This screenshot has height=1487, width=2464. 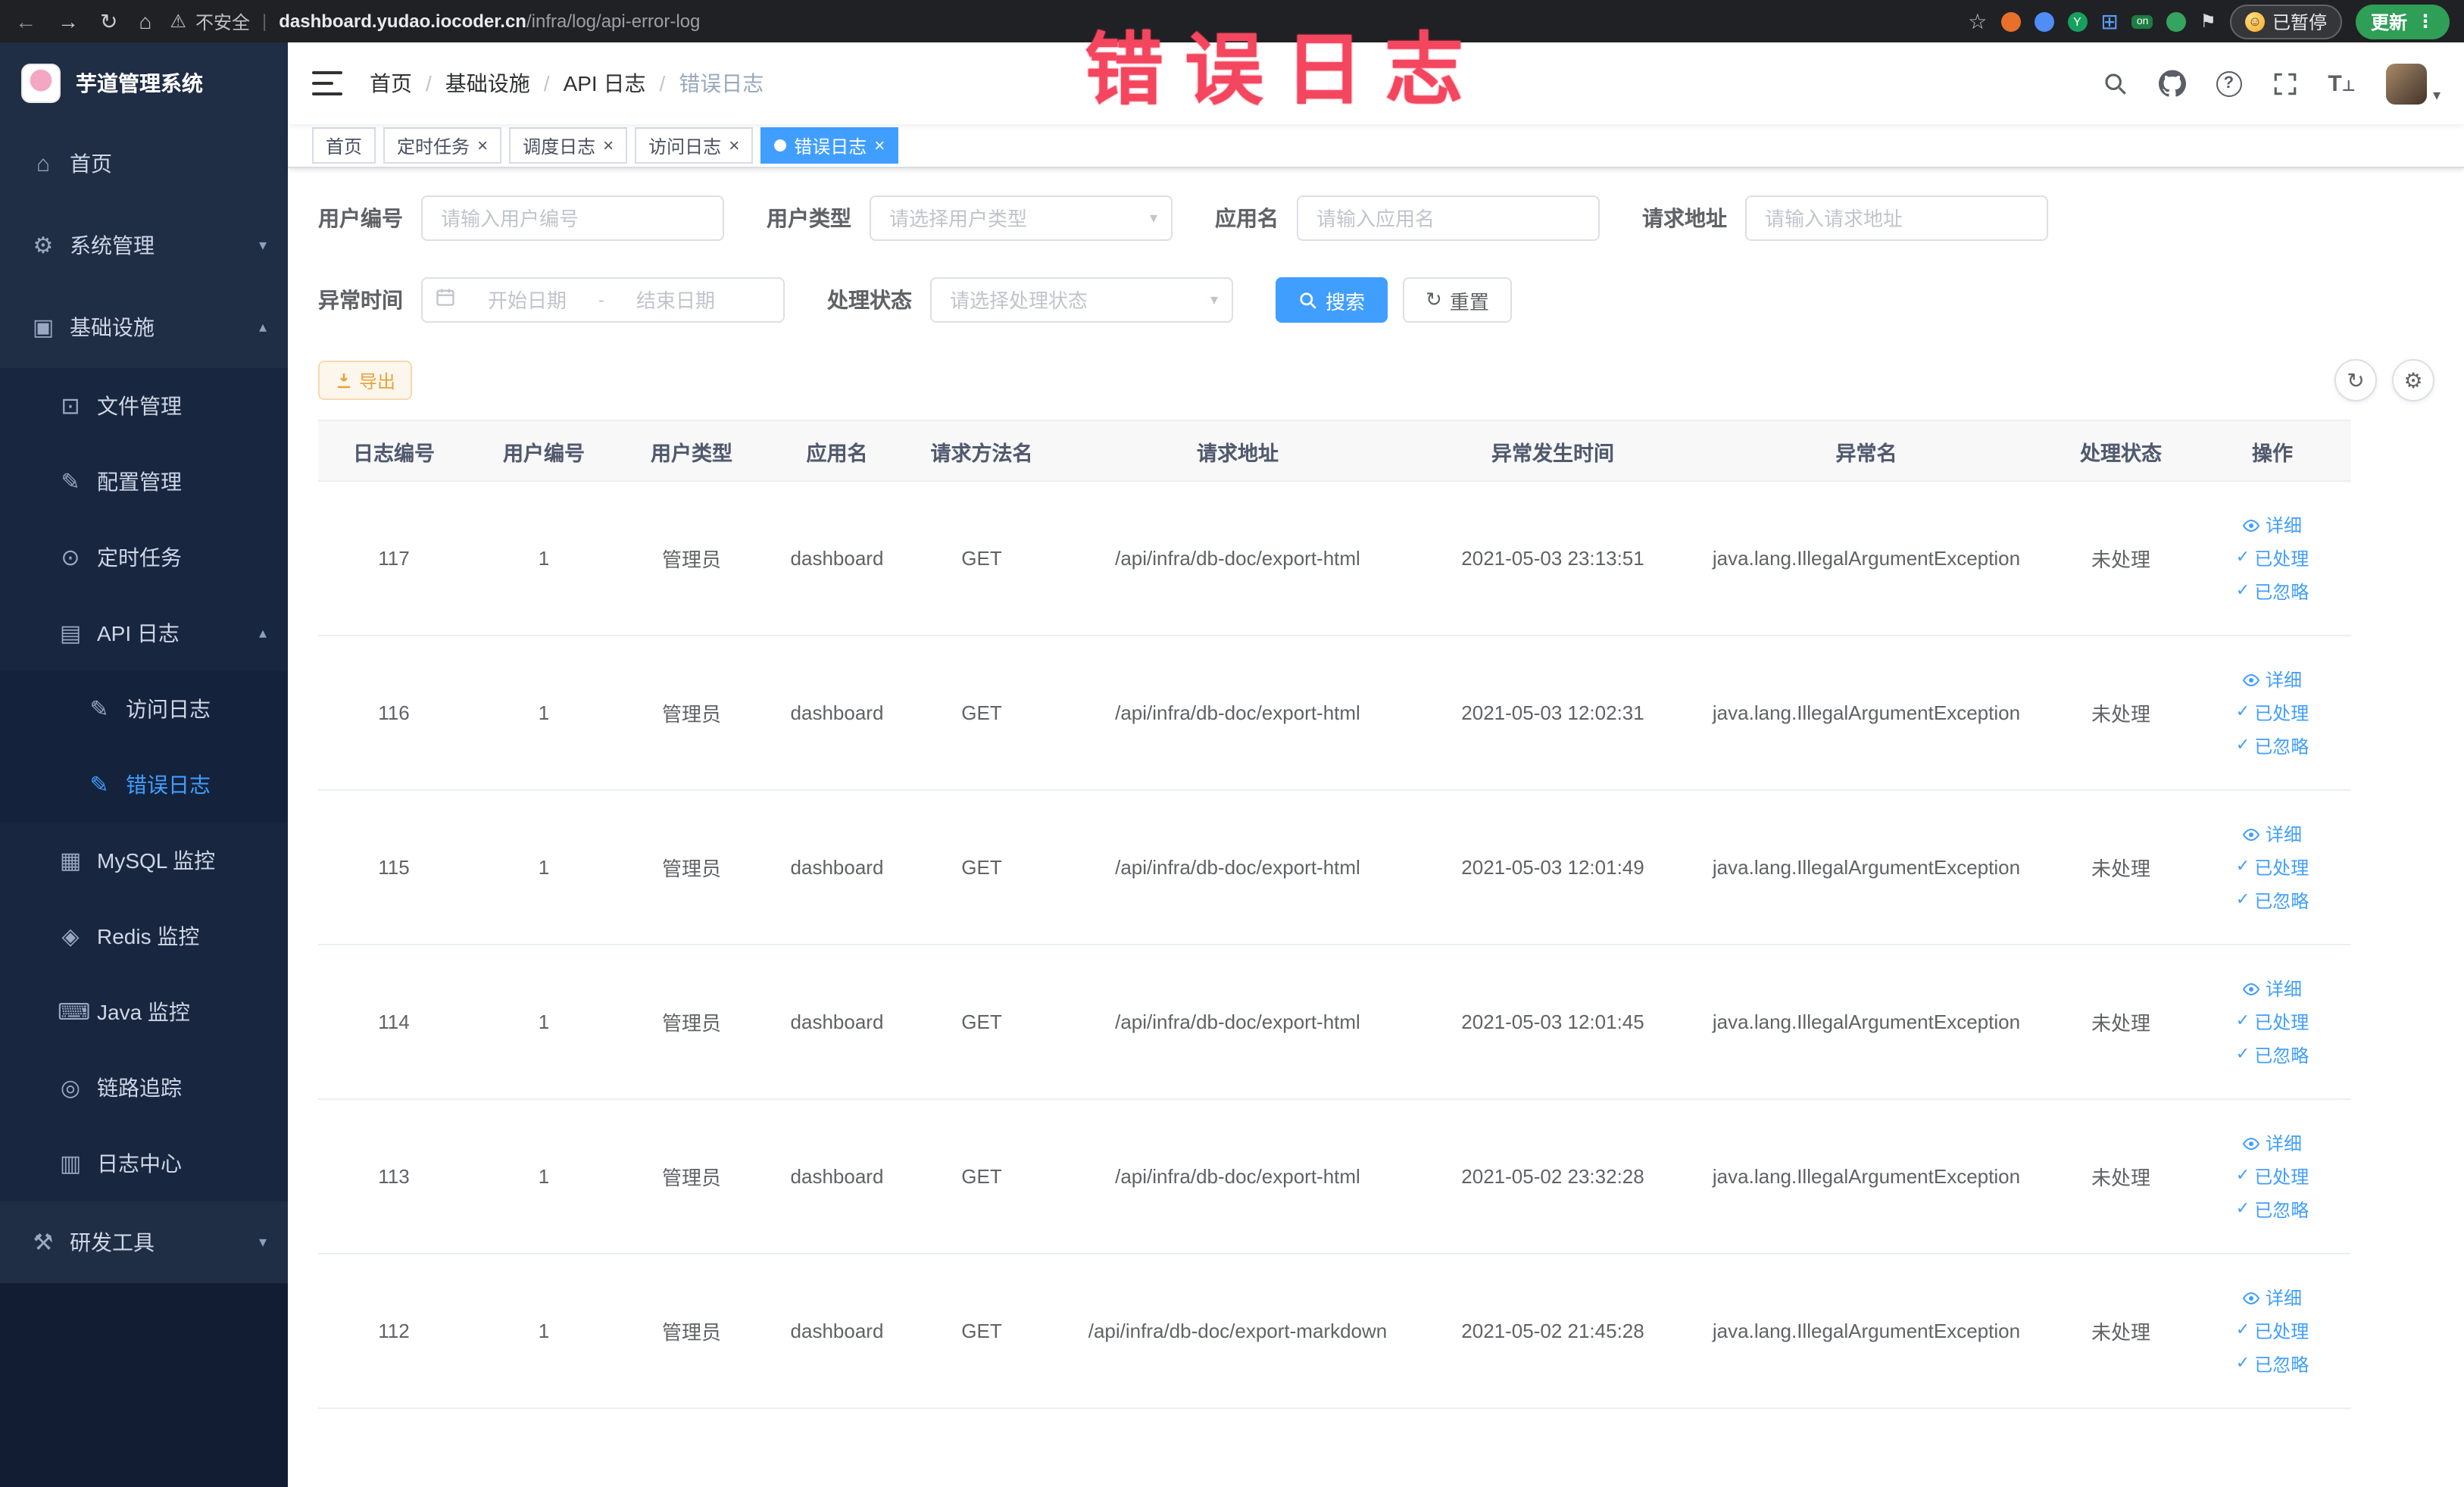 I want to click on eye-icon, so click(x=2252, y=834).